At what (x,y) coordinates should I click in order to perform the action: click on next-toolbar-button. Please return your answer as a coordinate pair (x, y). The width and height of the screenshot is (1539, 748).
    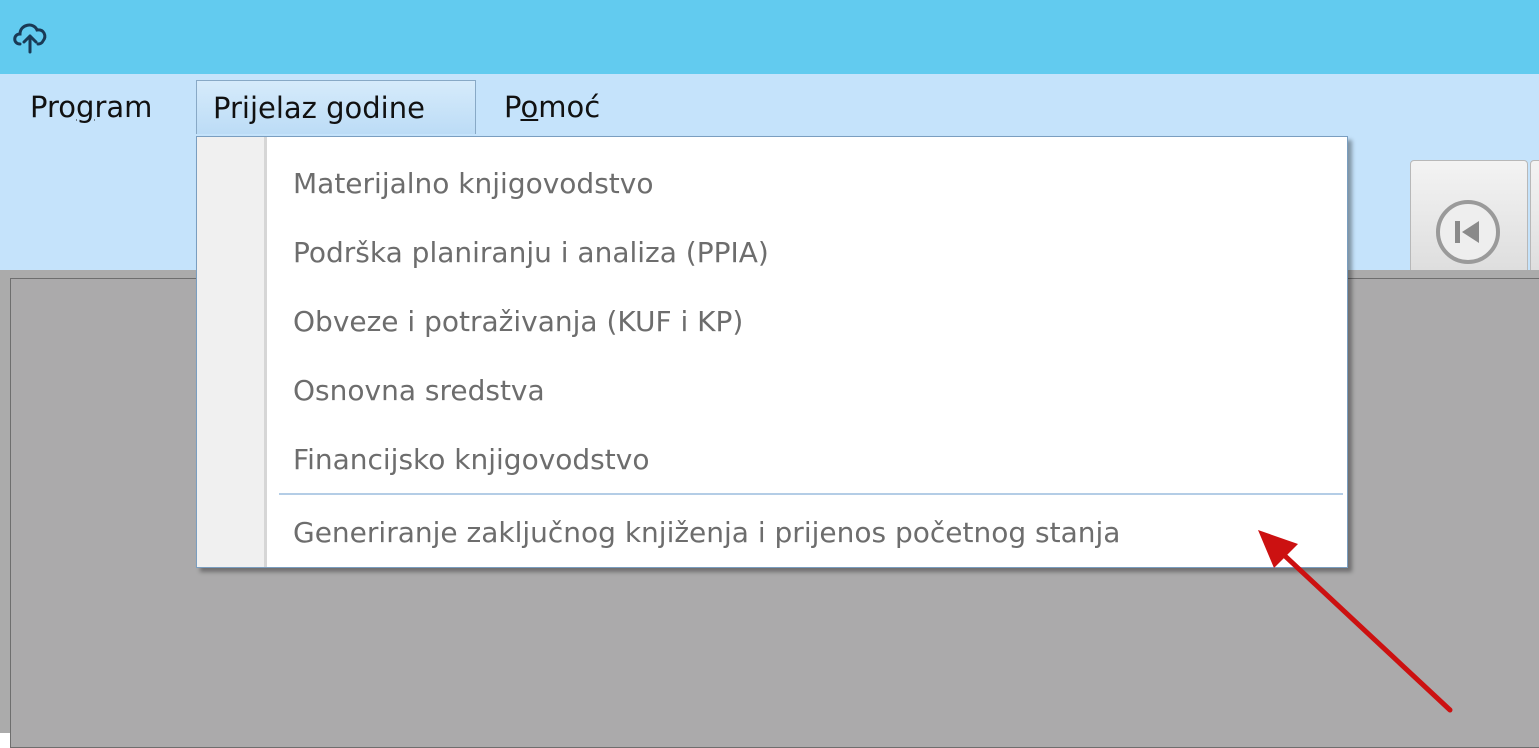
    Looking at the image, I should click on (1534, 221).